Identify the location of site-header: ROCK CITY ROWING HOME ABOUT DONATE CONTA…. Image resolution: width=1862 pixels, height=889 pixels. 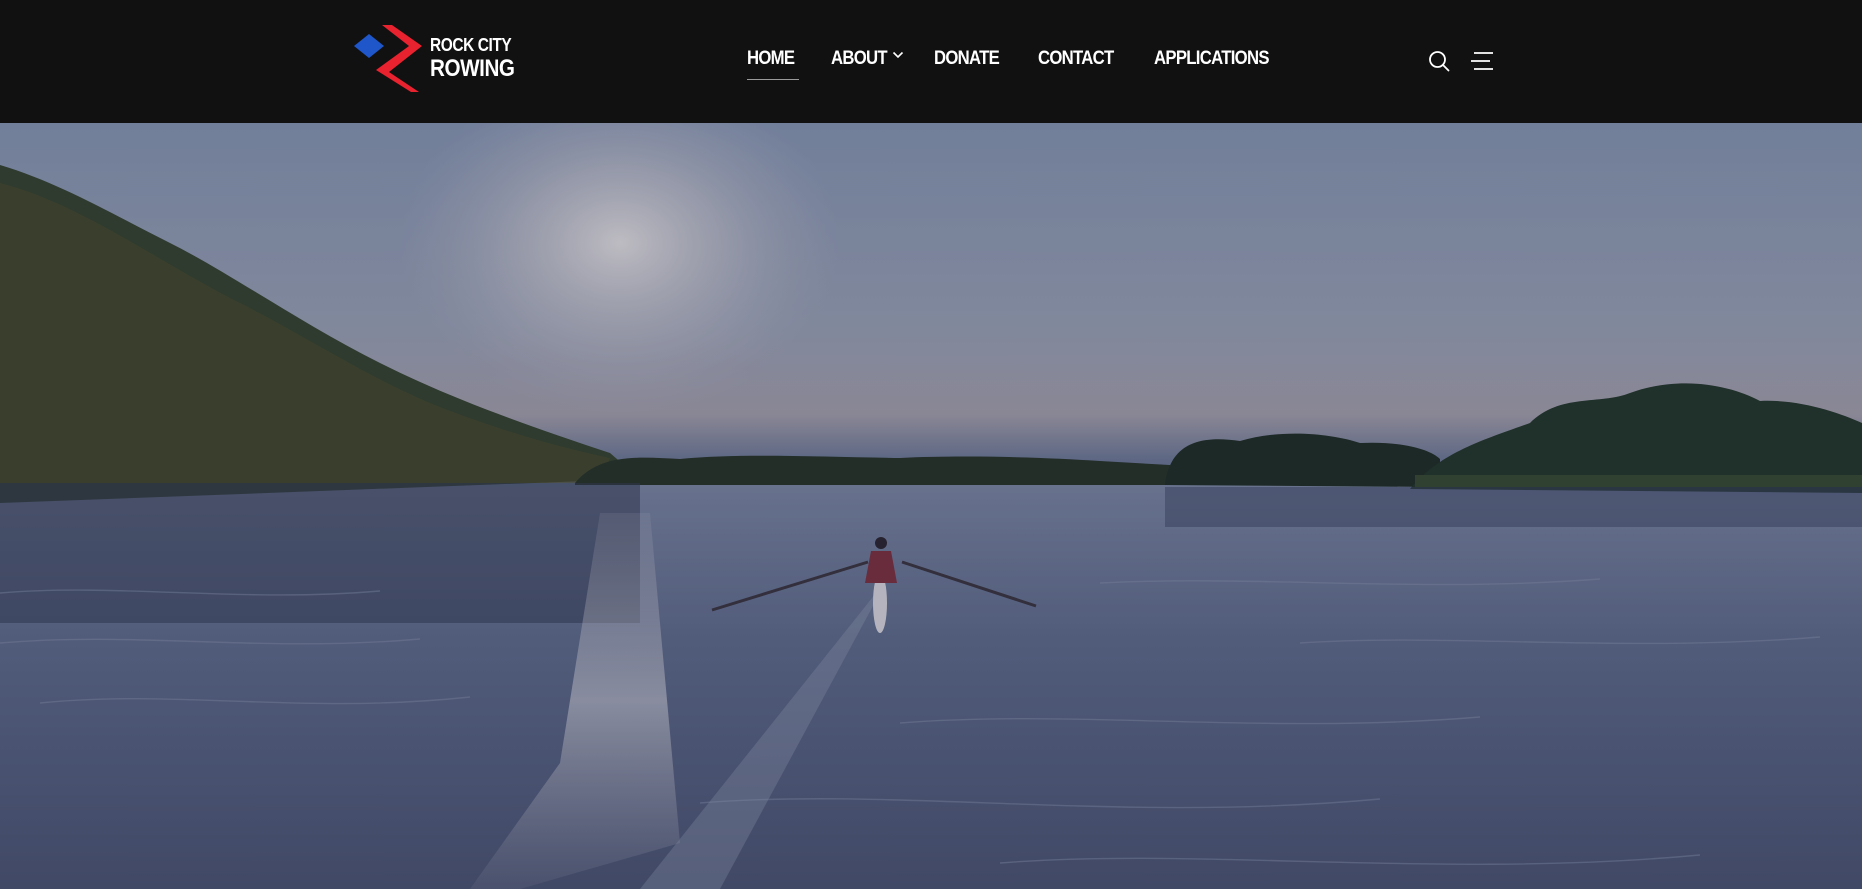
(931, 61).